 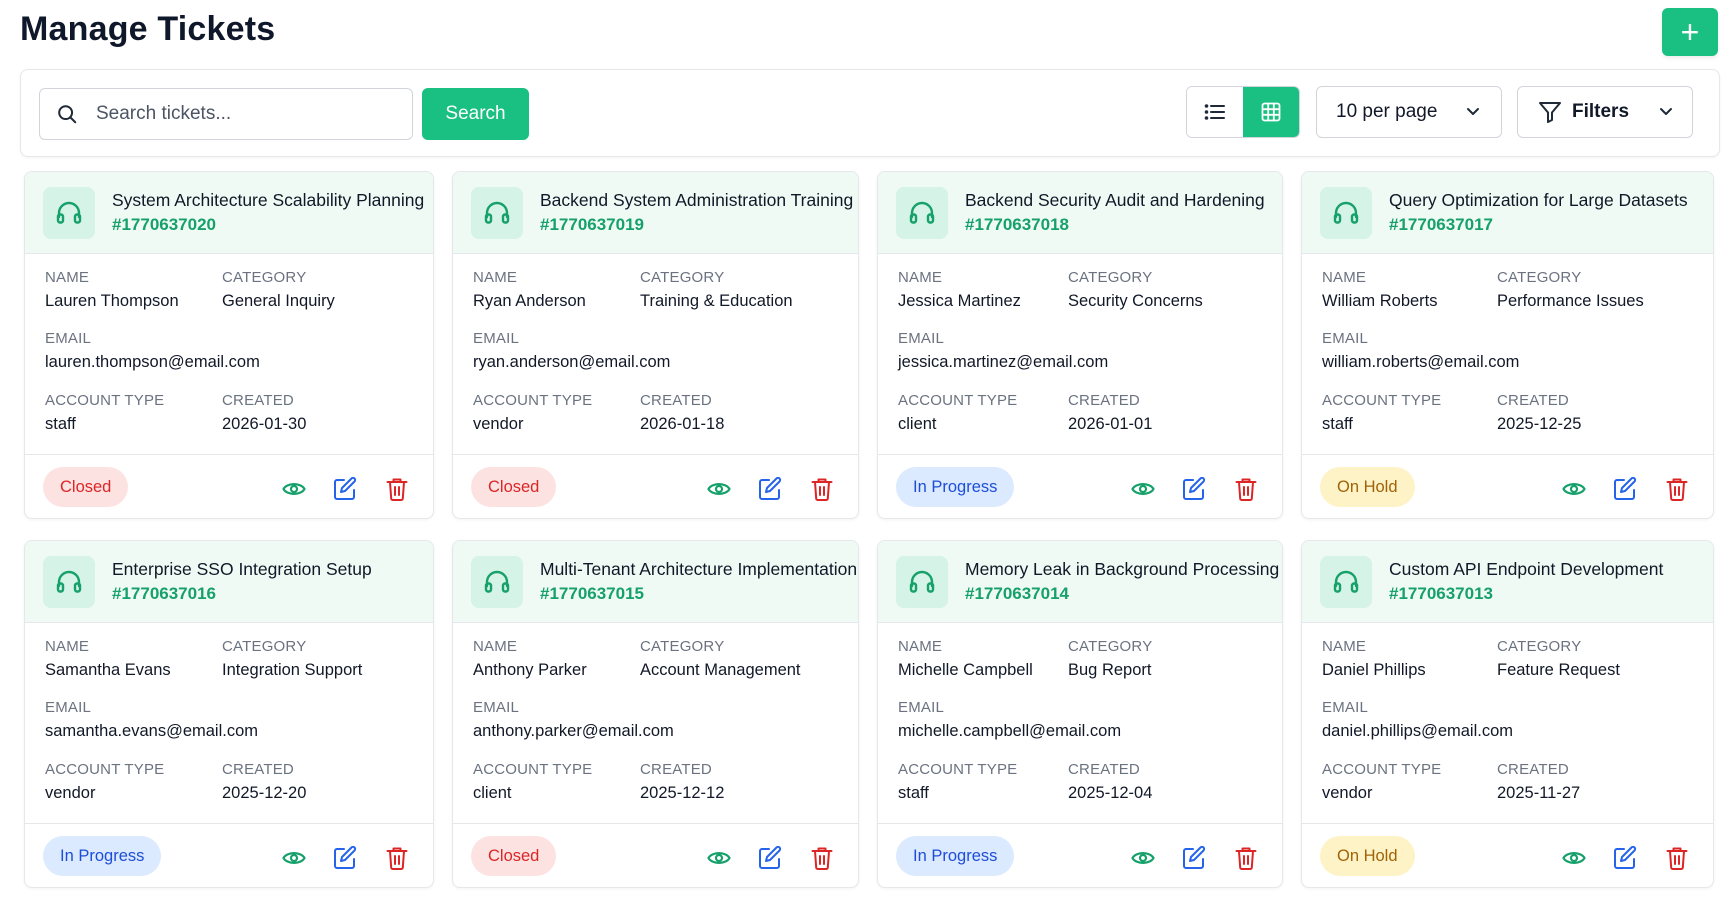 What do you see at coordinates (1473, 111) in the screenshot?
I see `chevron-down-icon` at bounding box center [1473, 111].